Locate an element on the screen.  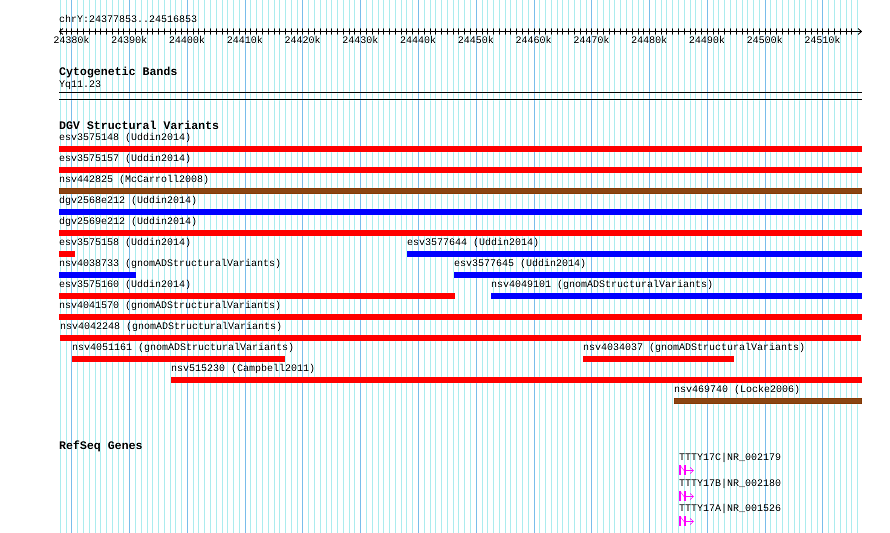
variant-label: nsv4038733 (gnomADStructuralVariants) is located at coordinates (170, 265).